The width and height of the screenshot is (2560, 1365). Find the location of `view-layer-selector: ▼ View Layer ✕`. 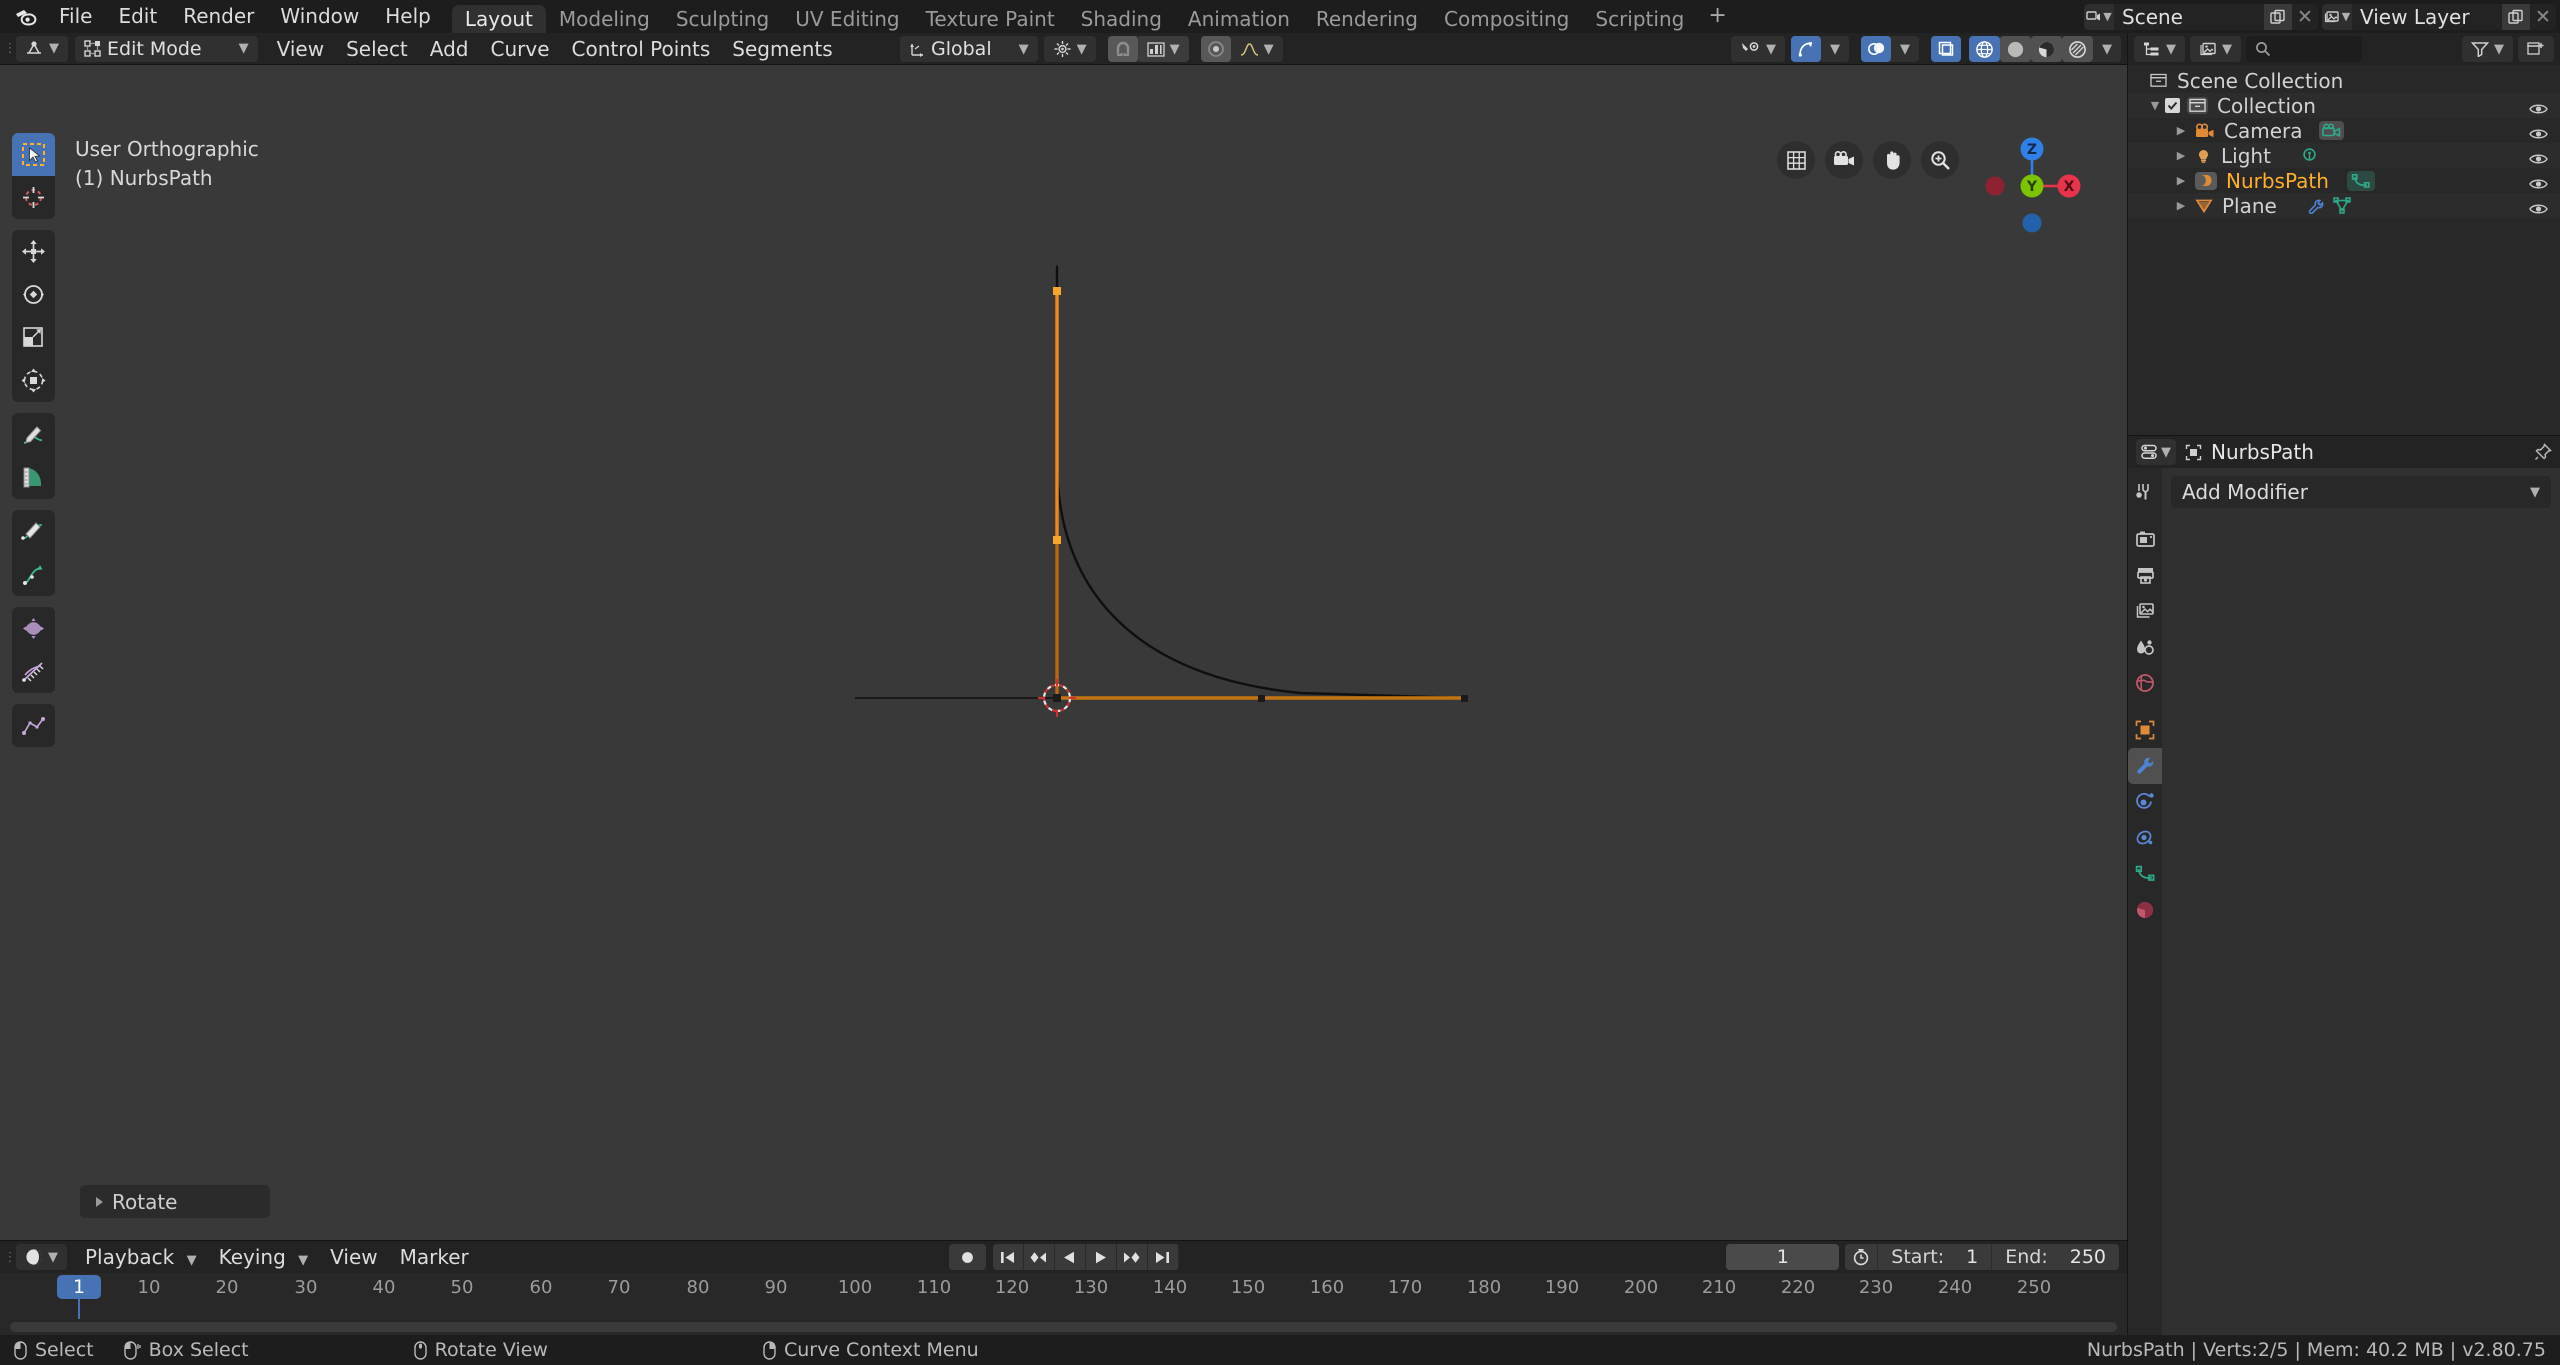

view-layer-selector: ▼ View Layer ✕ is located at coordinates (2439, 16).